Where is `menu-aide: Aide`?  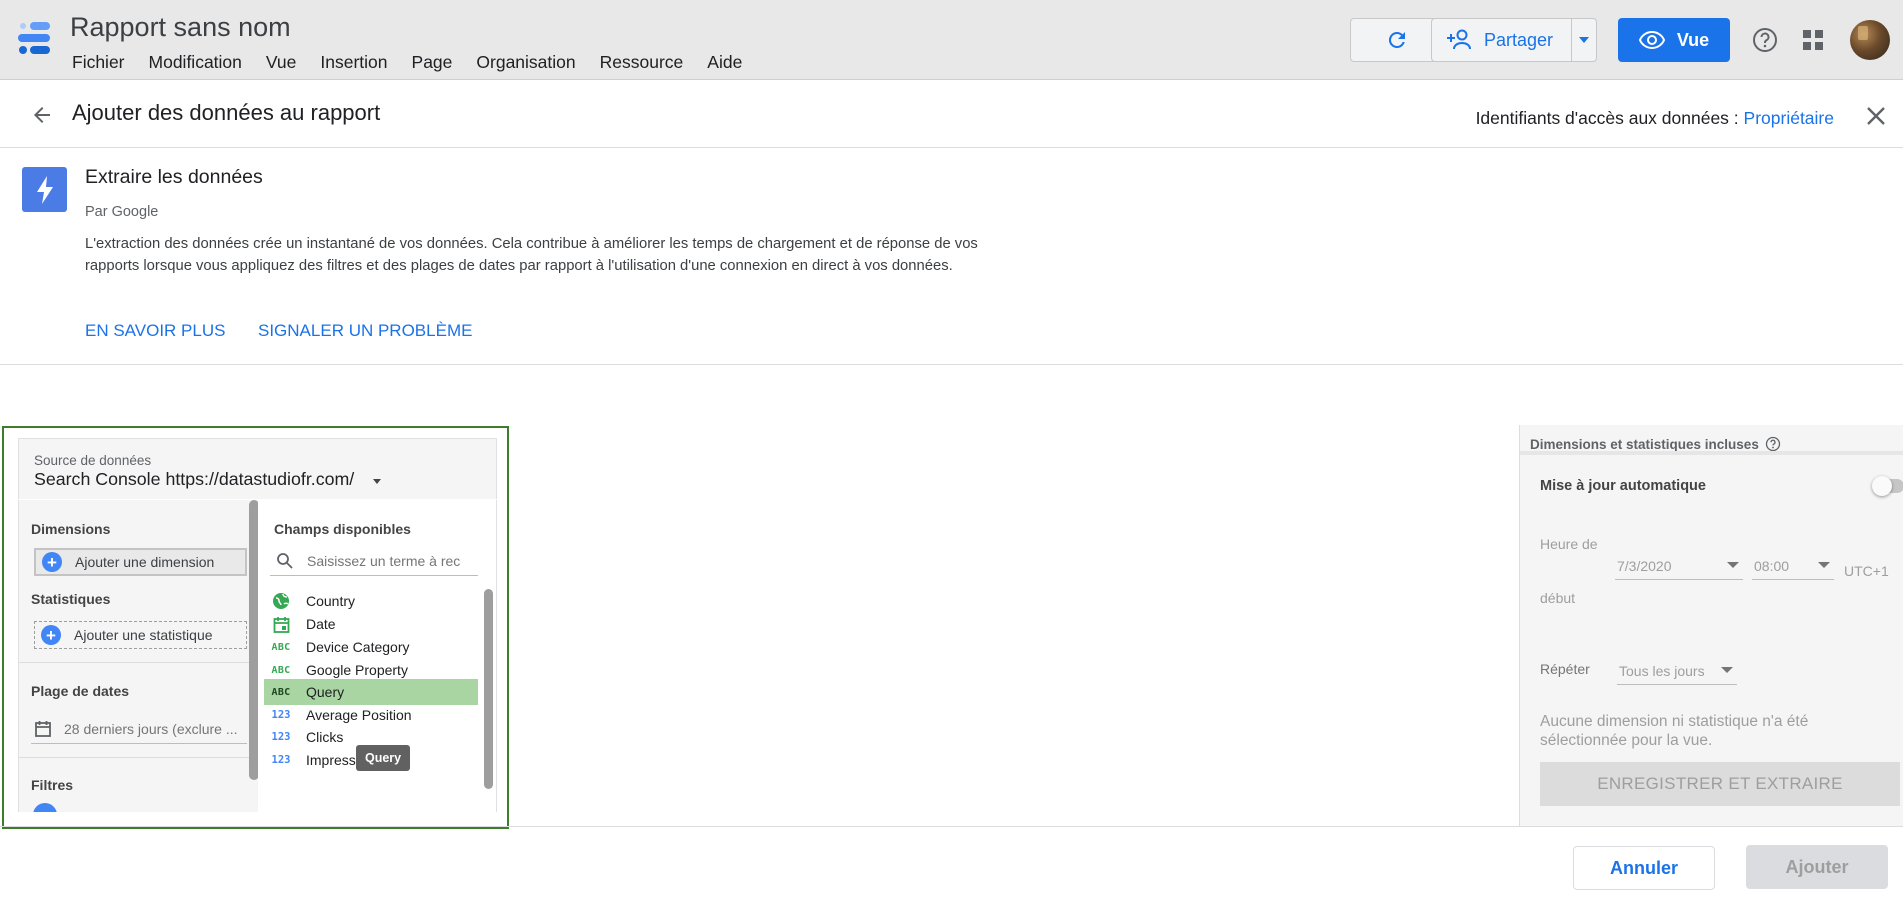
menu-aide: Aide is located at coordinates (724, 62).